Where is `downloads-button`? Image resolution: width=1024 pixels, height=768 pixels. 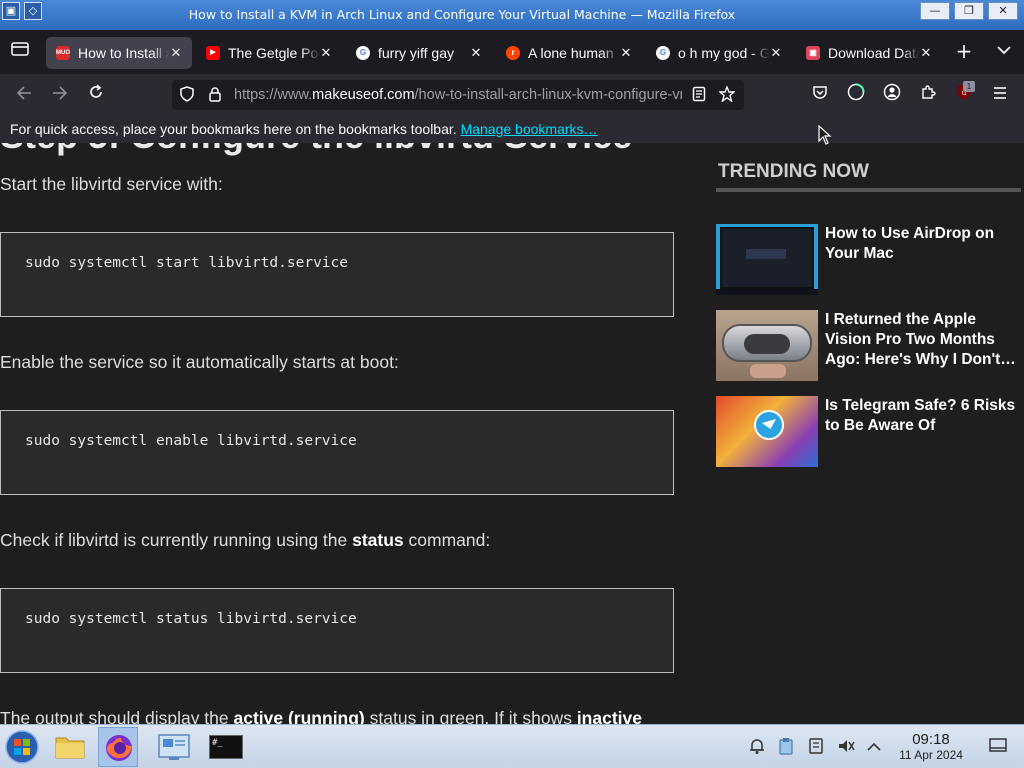
downloads-button is located at coordinates (856, 95).